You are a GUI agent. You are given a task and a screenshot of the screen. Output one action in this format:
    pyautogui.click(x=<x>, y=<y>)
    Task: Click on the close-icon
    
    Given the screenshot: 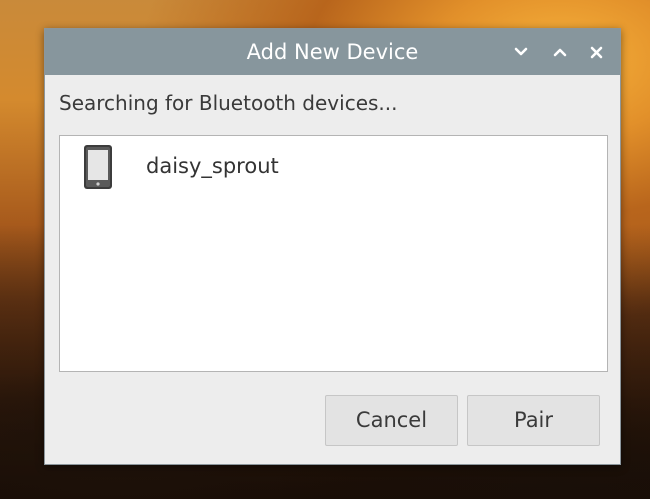 What is the action you would take?
    pyautogui.click(x=596, y=52)
    